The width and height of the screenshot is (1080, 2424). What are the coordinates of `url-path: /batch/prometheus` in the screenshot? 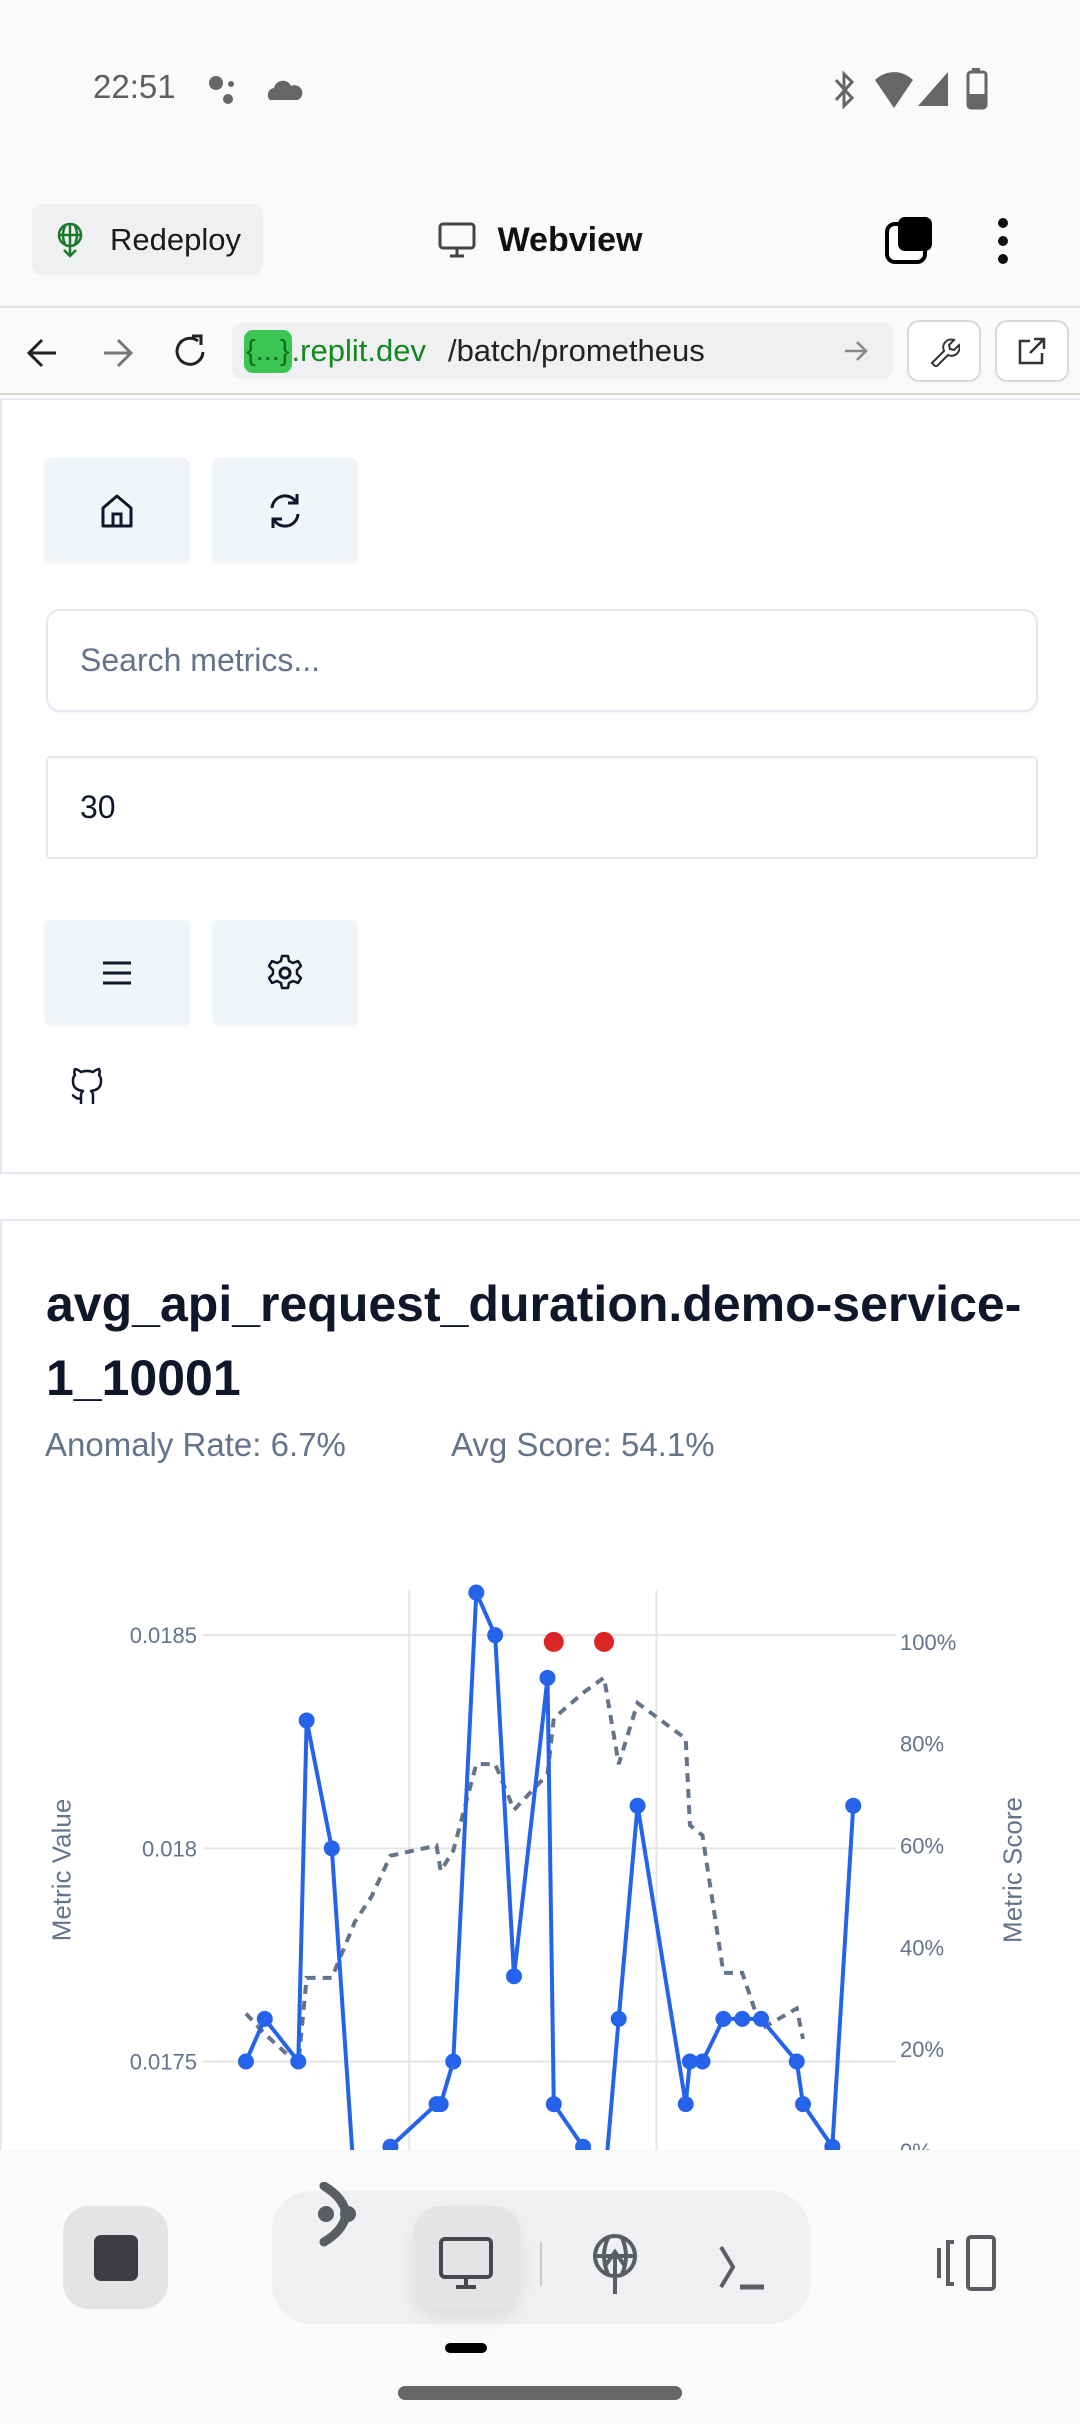 It's located at (576, 350).